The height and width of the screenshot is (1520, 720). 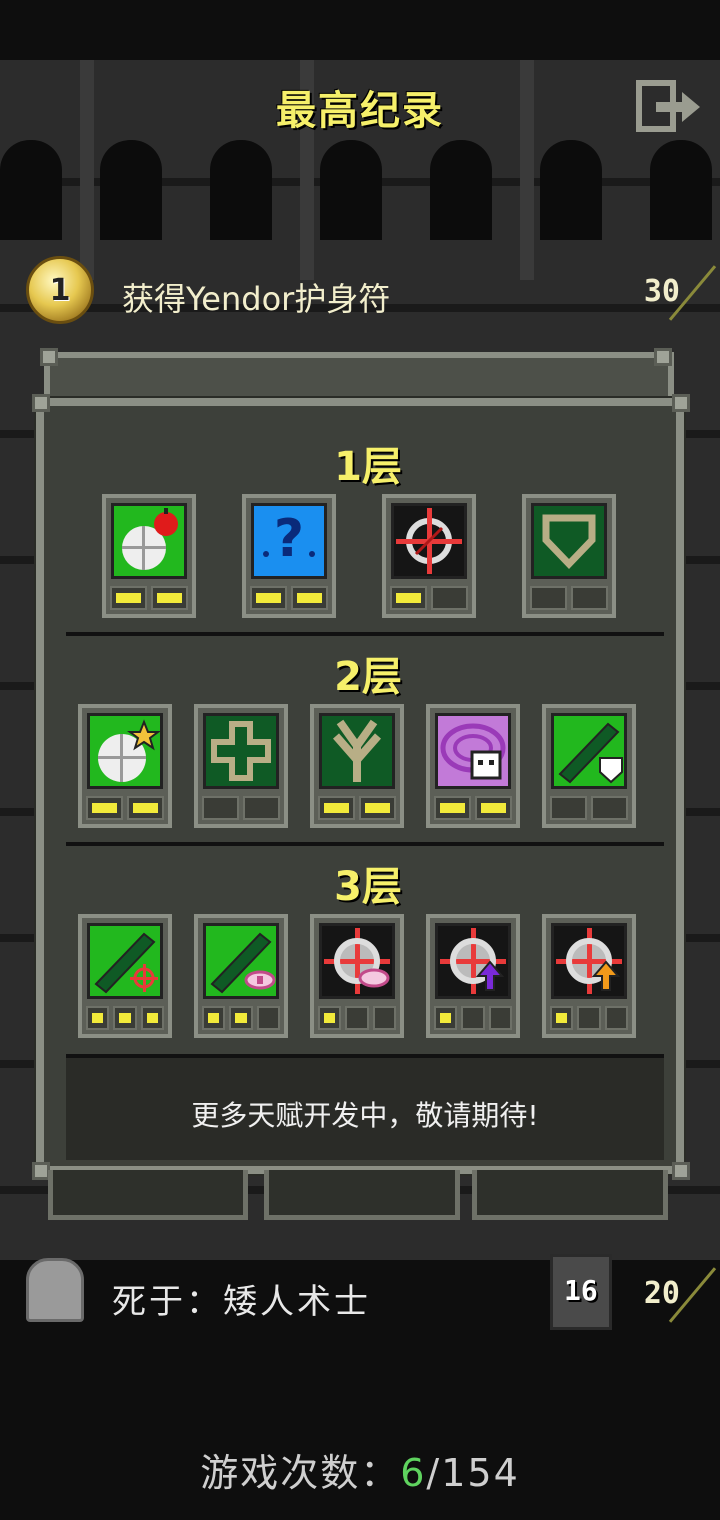 I want to click on tab-left, so click(x=148, y=1195).